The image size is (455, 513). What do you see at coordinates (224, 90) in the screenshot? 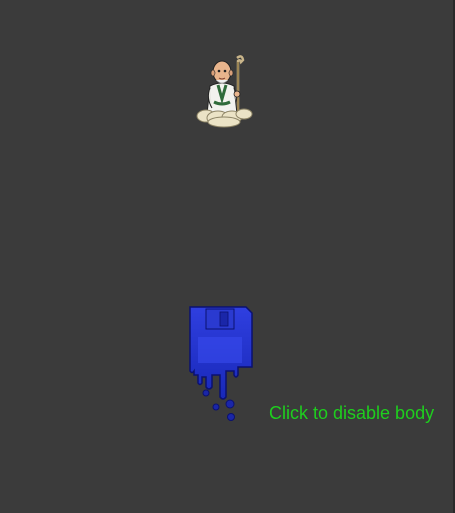
I see `old-sage-on-cloud-icon` at bounding box center [224, 90].